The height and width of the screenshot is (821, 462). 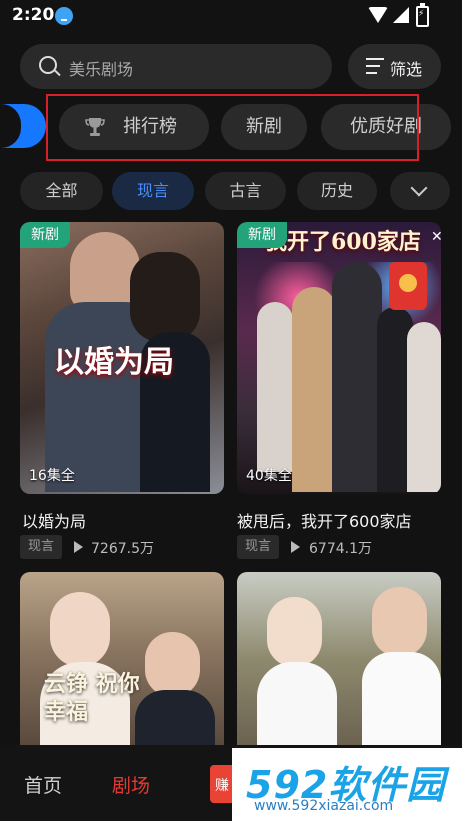 I want to click on highlight-box, so click(x=232, y=127).